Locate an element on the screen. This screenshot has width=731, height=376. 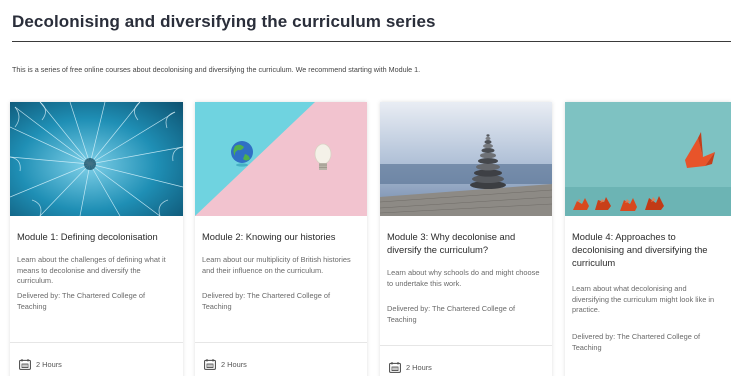
stacked-stones-image is located at coordinates (466, 159).